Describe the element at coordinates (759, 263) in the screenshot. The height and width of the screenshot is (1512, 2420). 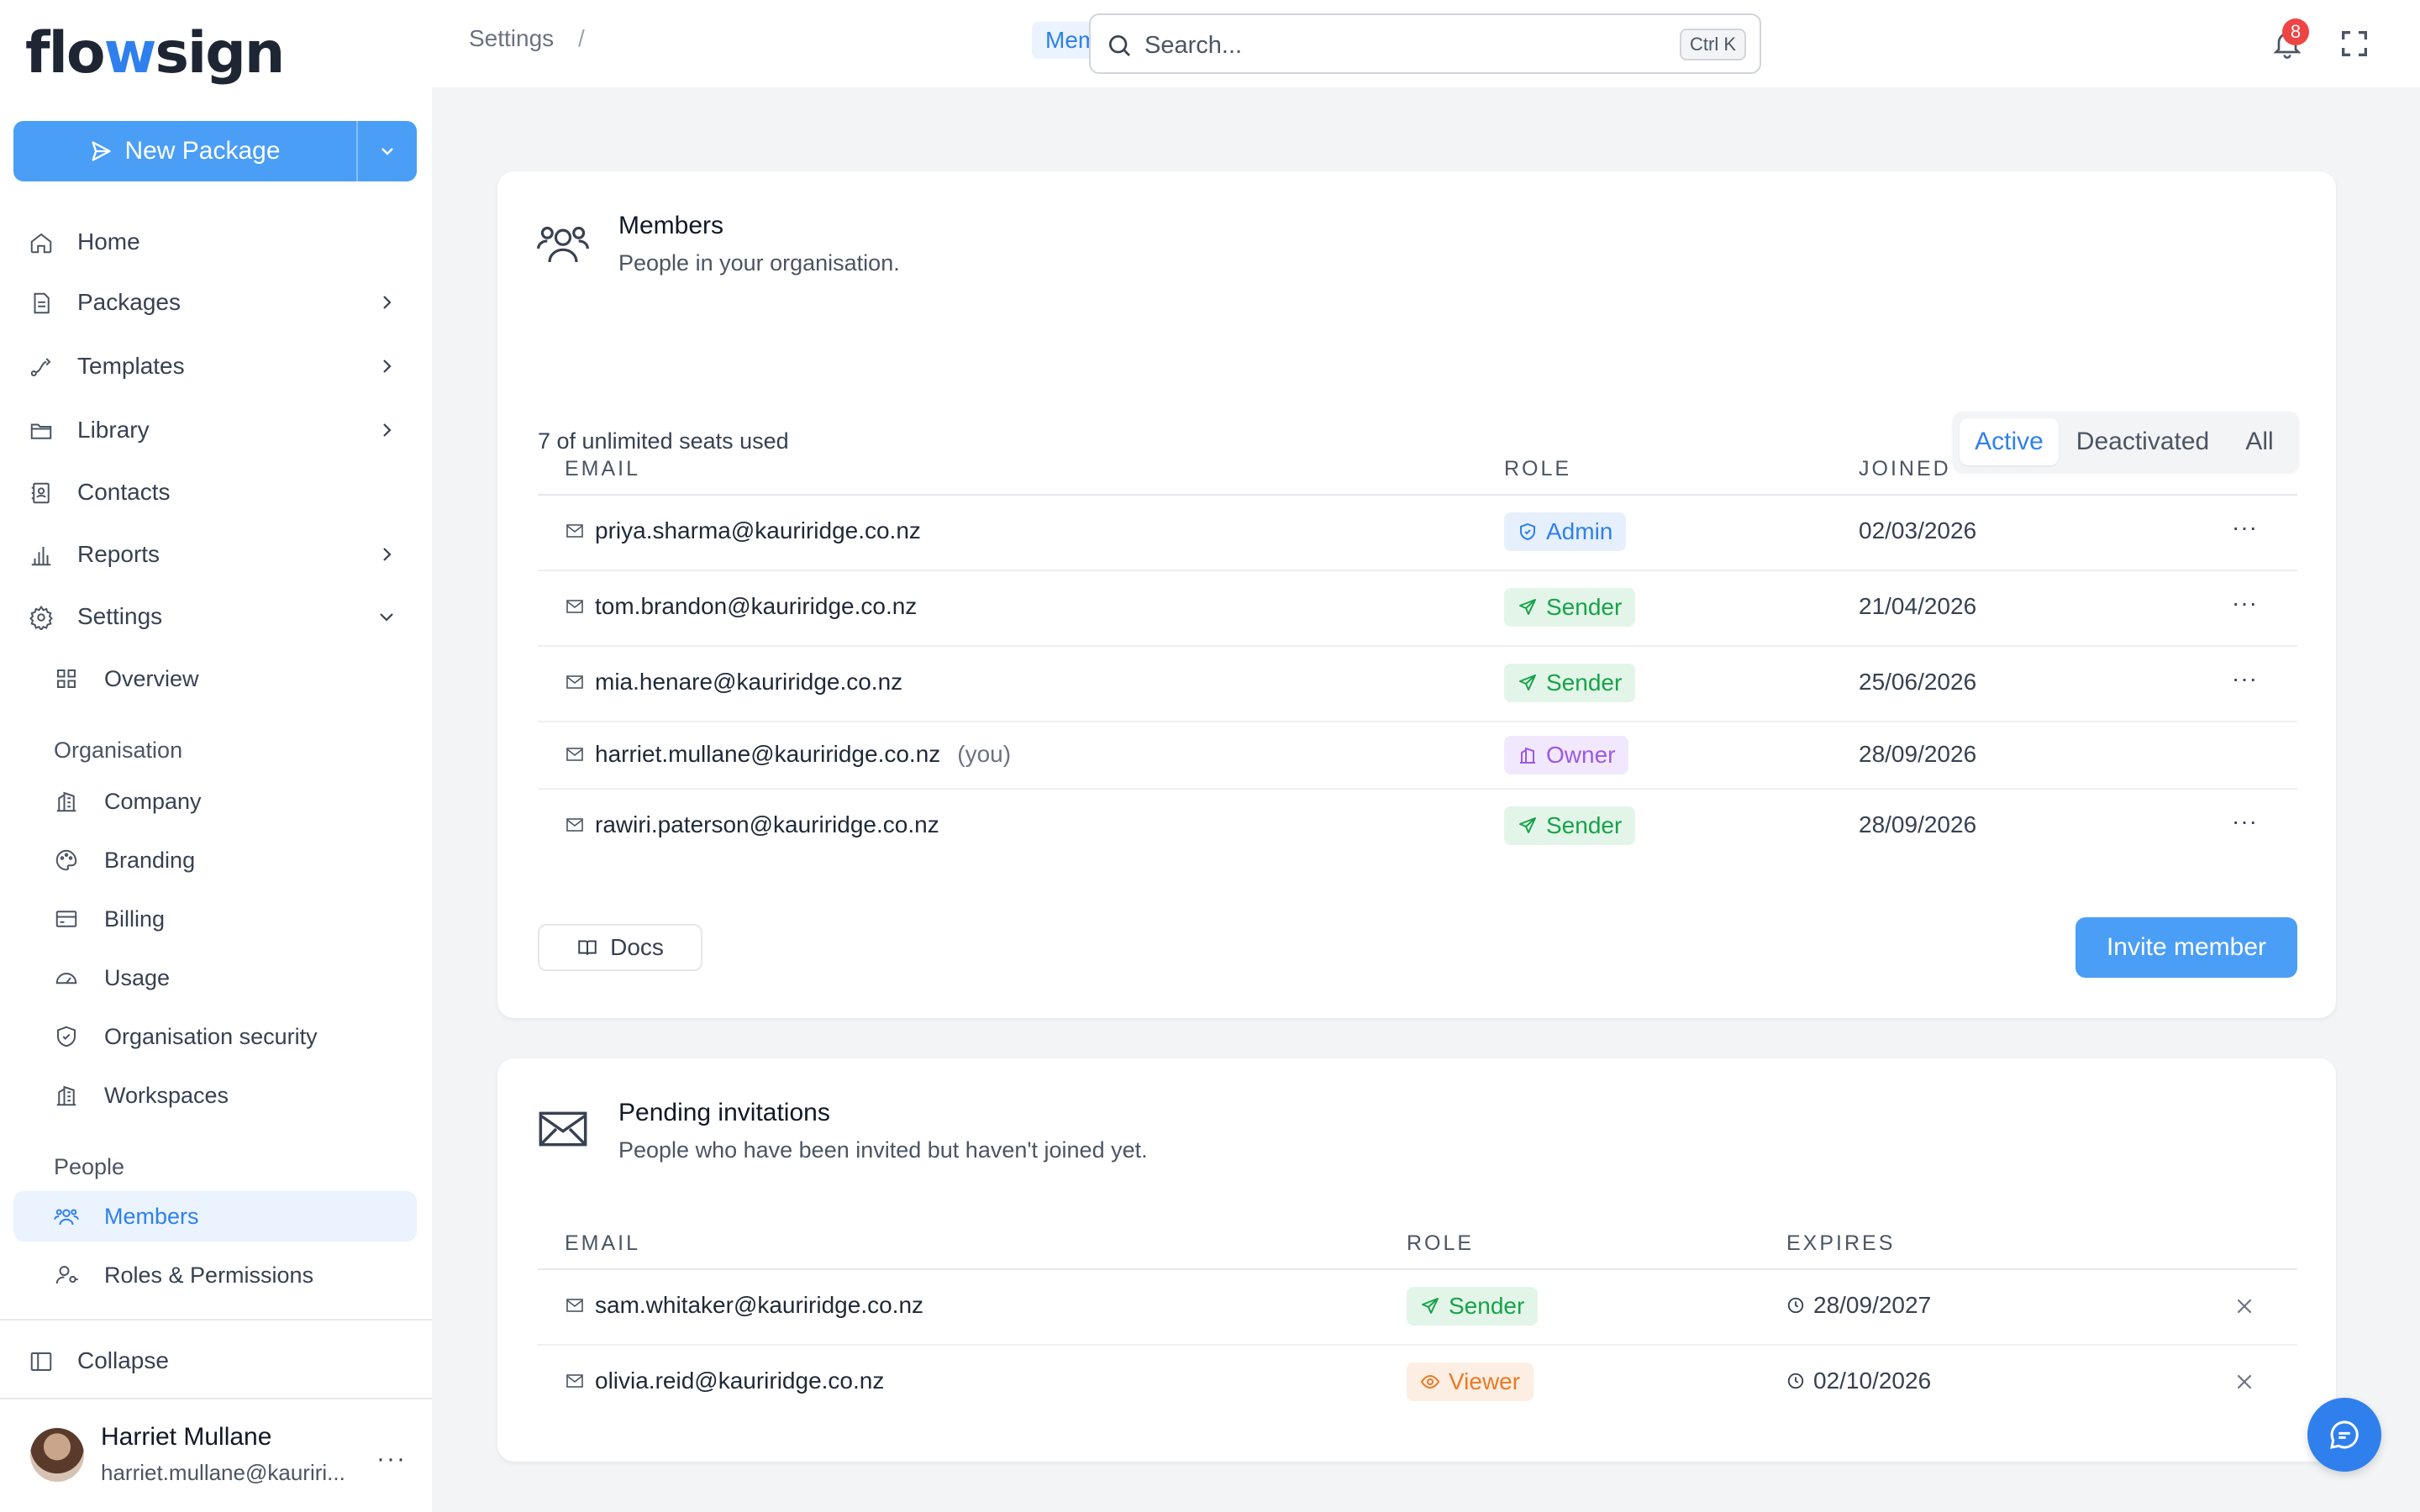
I see `card-subtitle: People in your organisation.` at that location.